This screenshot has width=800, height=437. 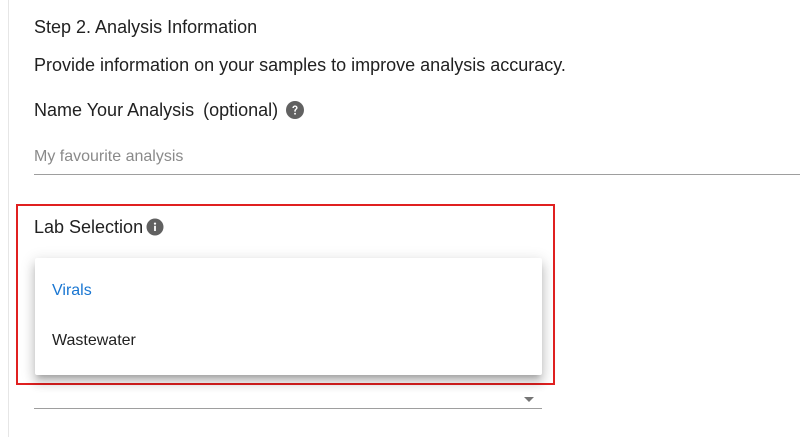 I want to click on analysis-name-label-text: Name Your Analysis, so click(x=114, y=110).